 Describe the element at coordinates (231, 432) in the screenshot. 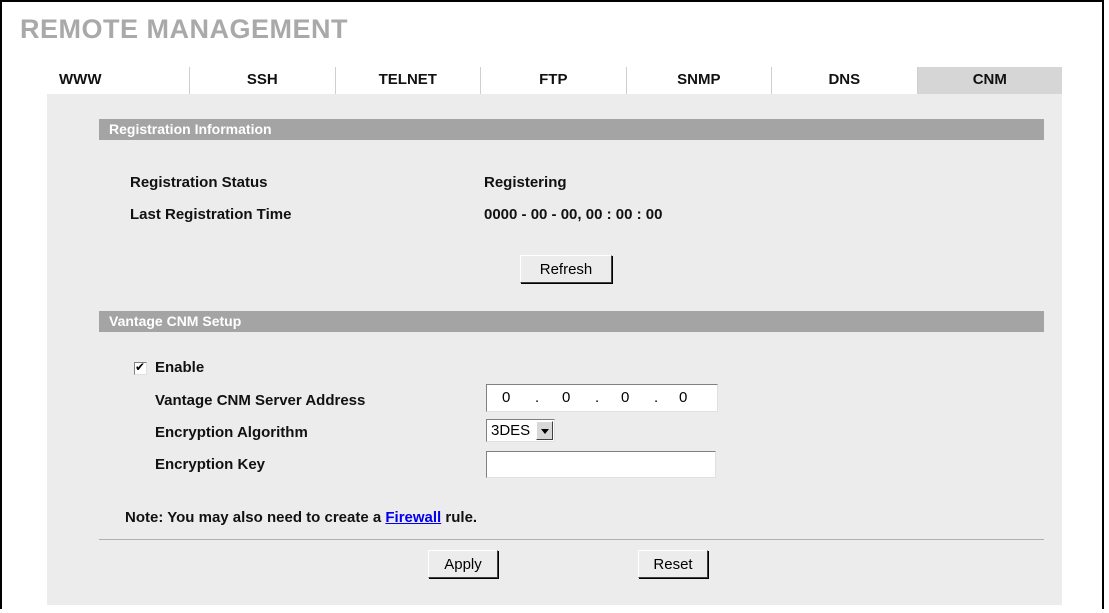

I see `encryption-algorithm-label: Encryption Algorithm` at that location.